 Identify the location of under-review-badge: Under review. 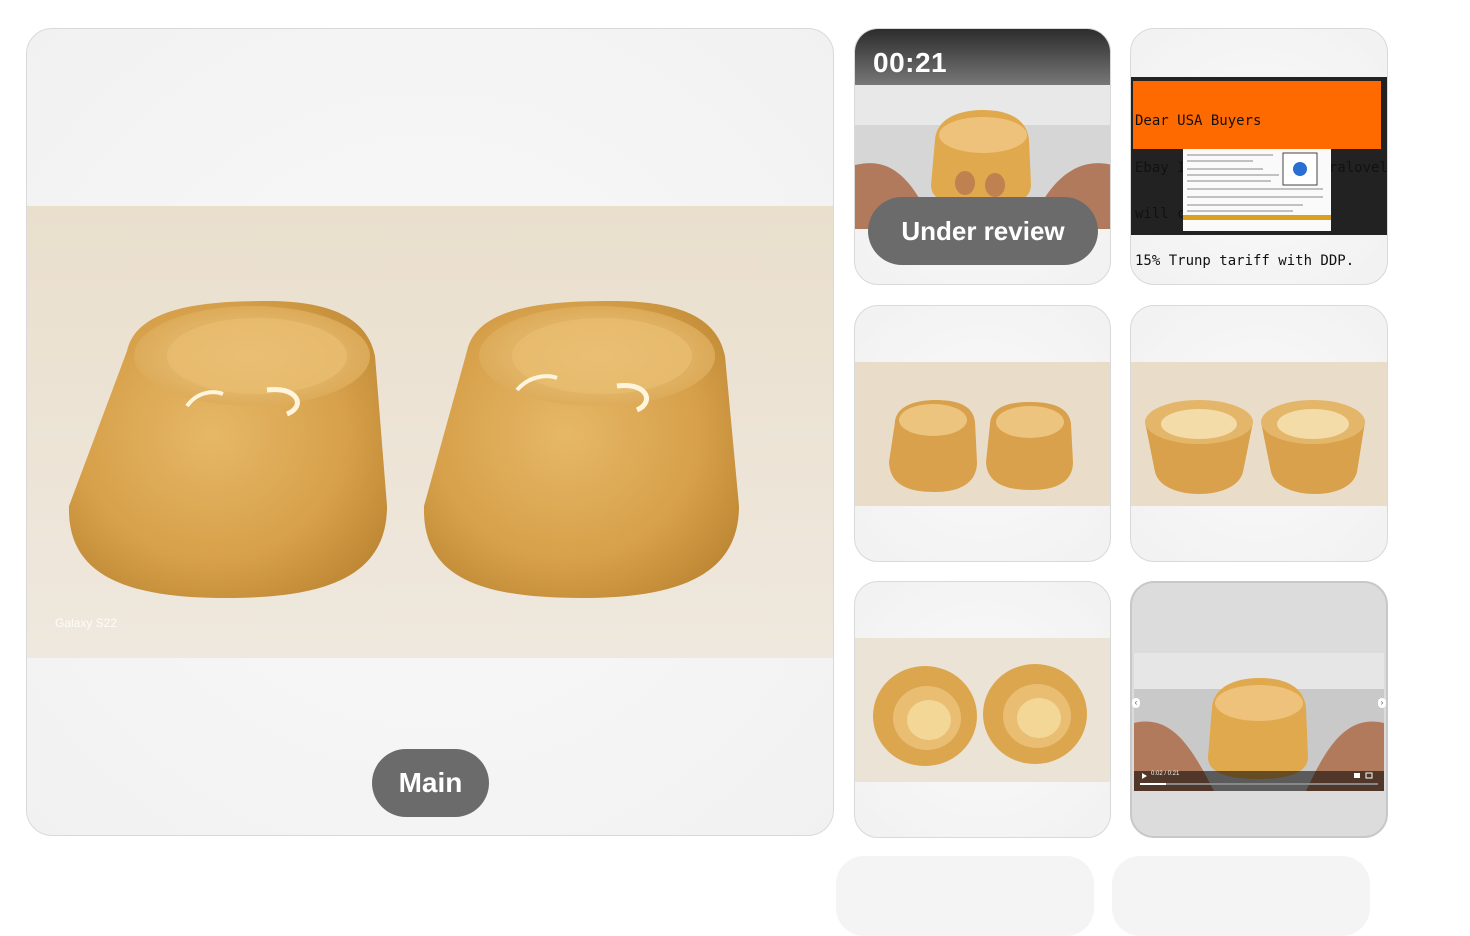
(983, 231).